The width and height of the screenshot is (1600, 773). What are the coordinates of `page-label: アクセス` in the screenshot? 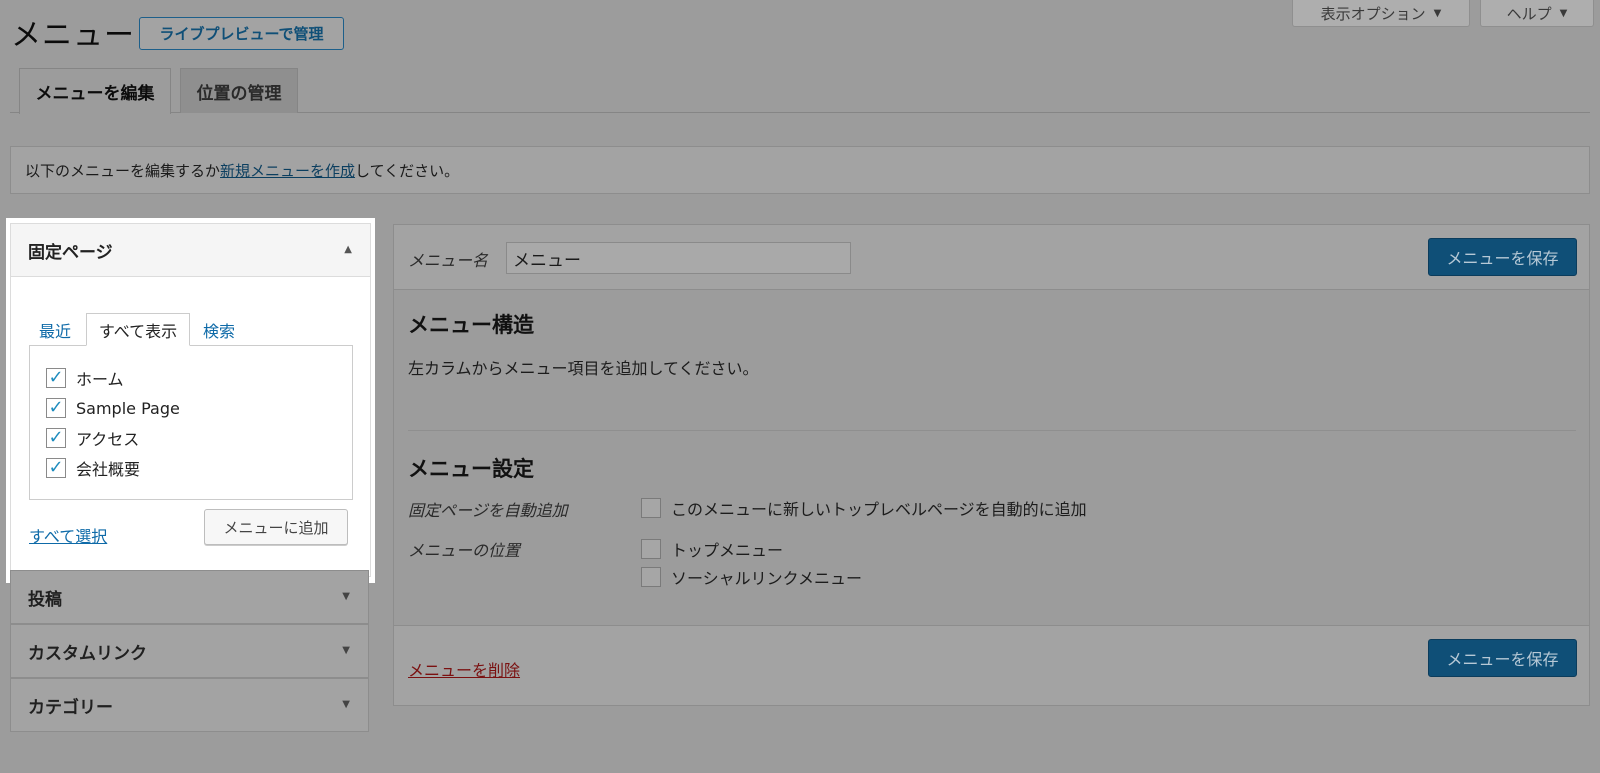 It's located at (108, 439).